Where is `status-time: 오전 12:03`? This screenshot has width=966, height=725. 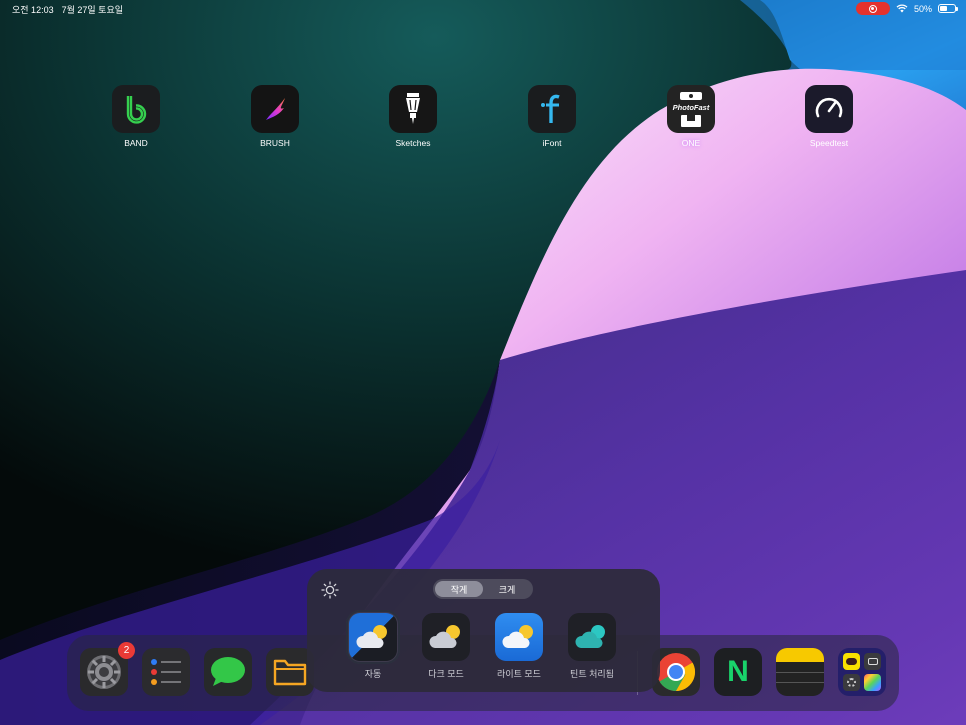 status-time: 오전 12:03 is located at coordinates (33, 10).